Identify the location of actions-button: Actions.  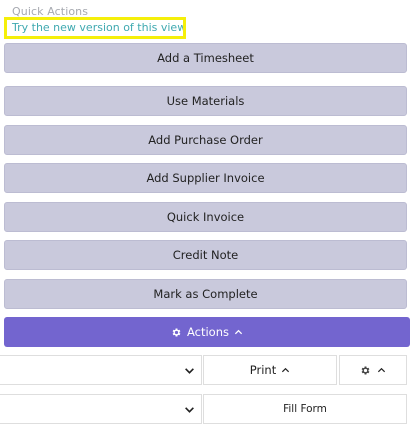
(207, 332).